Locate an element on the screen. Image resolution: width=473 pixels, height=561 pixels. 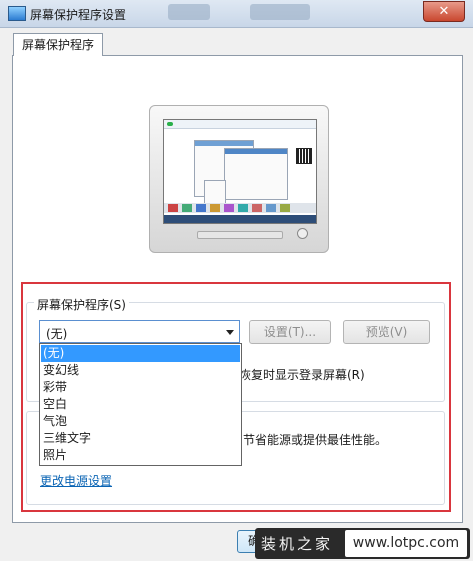
screen-taskbar is located at coordinates (240, 219).